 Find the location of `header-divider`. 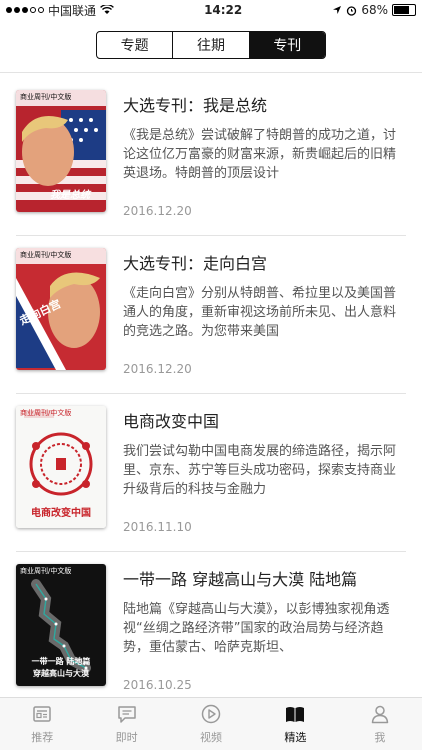

header-divider is located at coordinates (211, 72).